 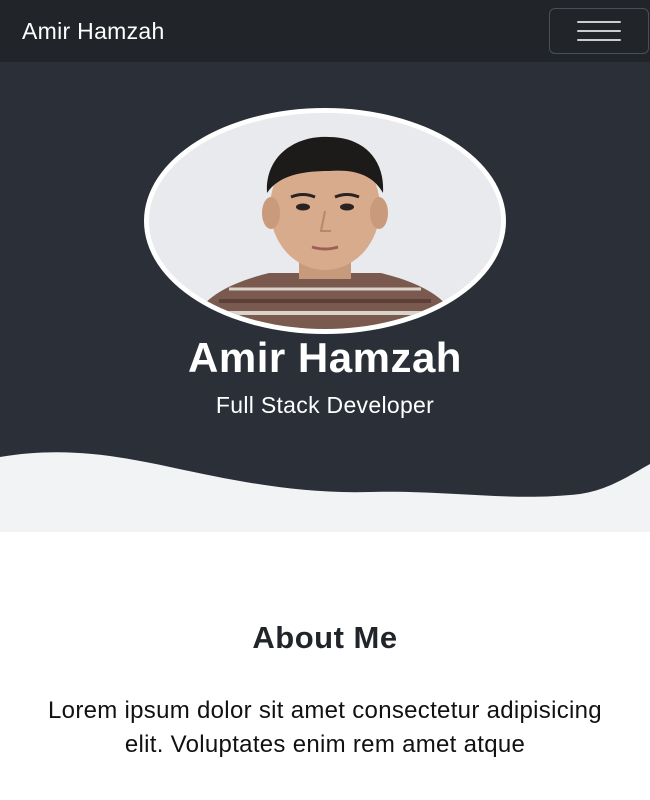 I want to click on hamburger-menu-icon, so click(x=599, y=31).